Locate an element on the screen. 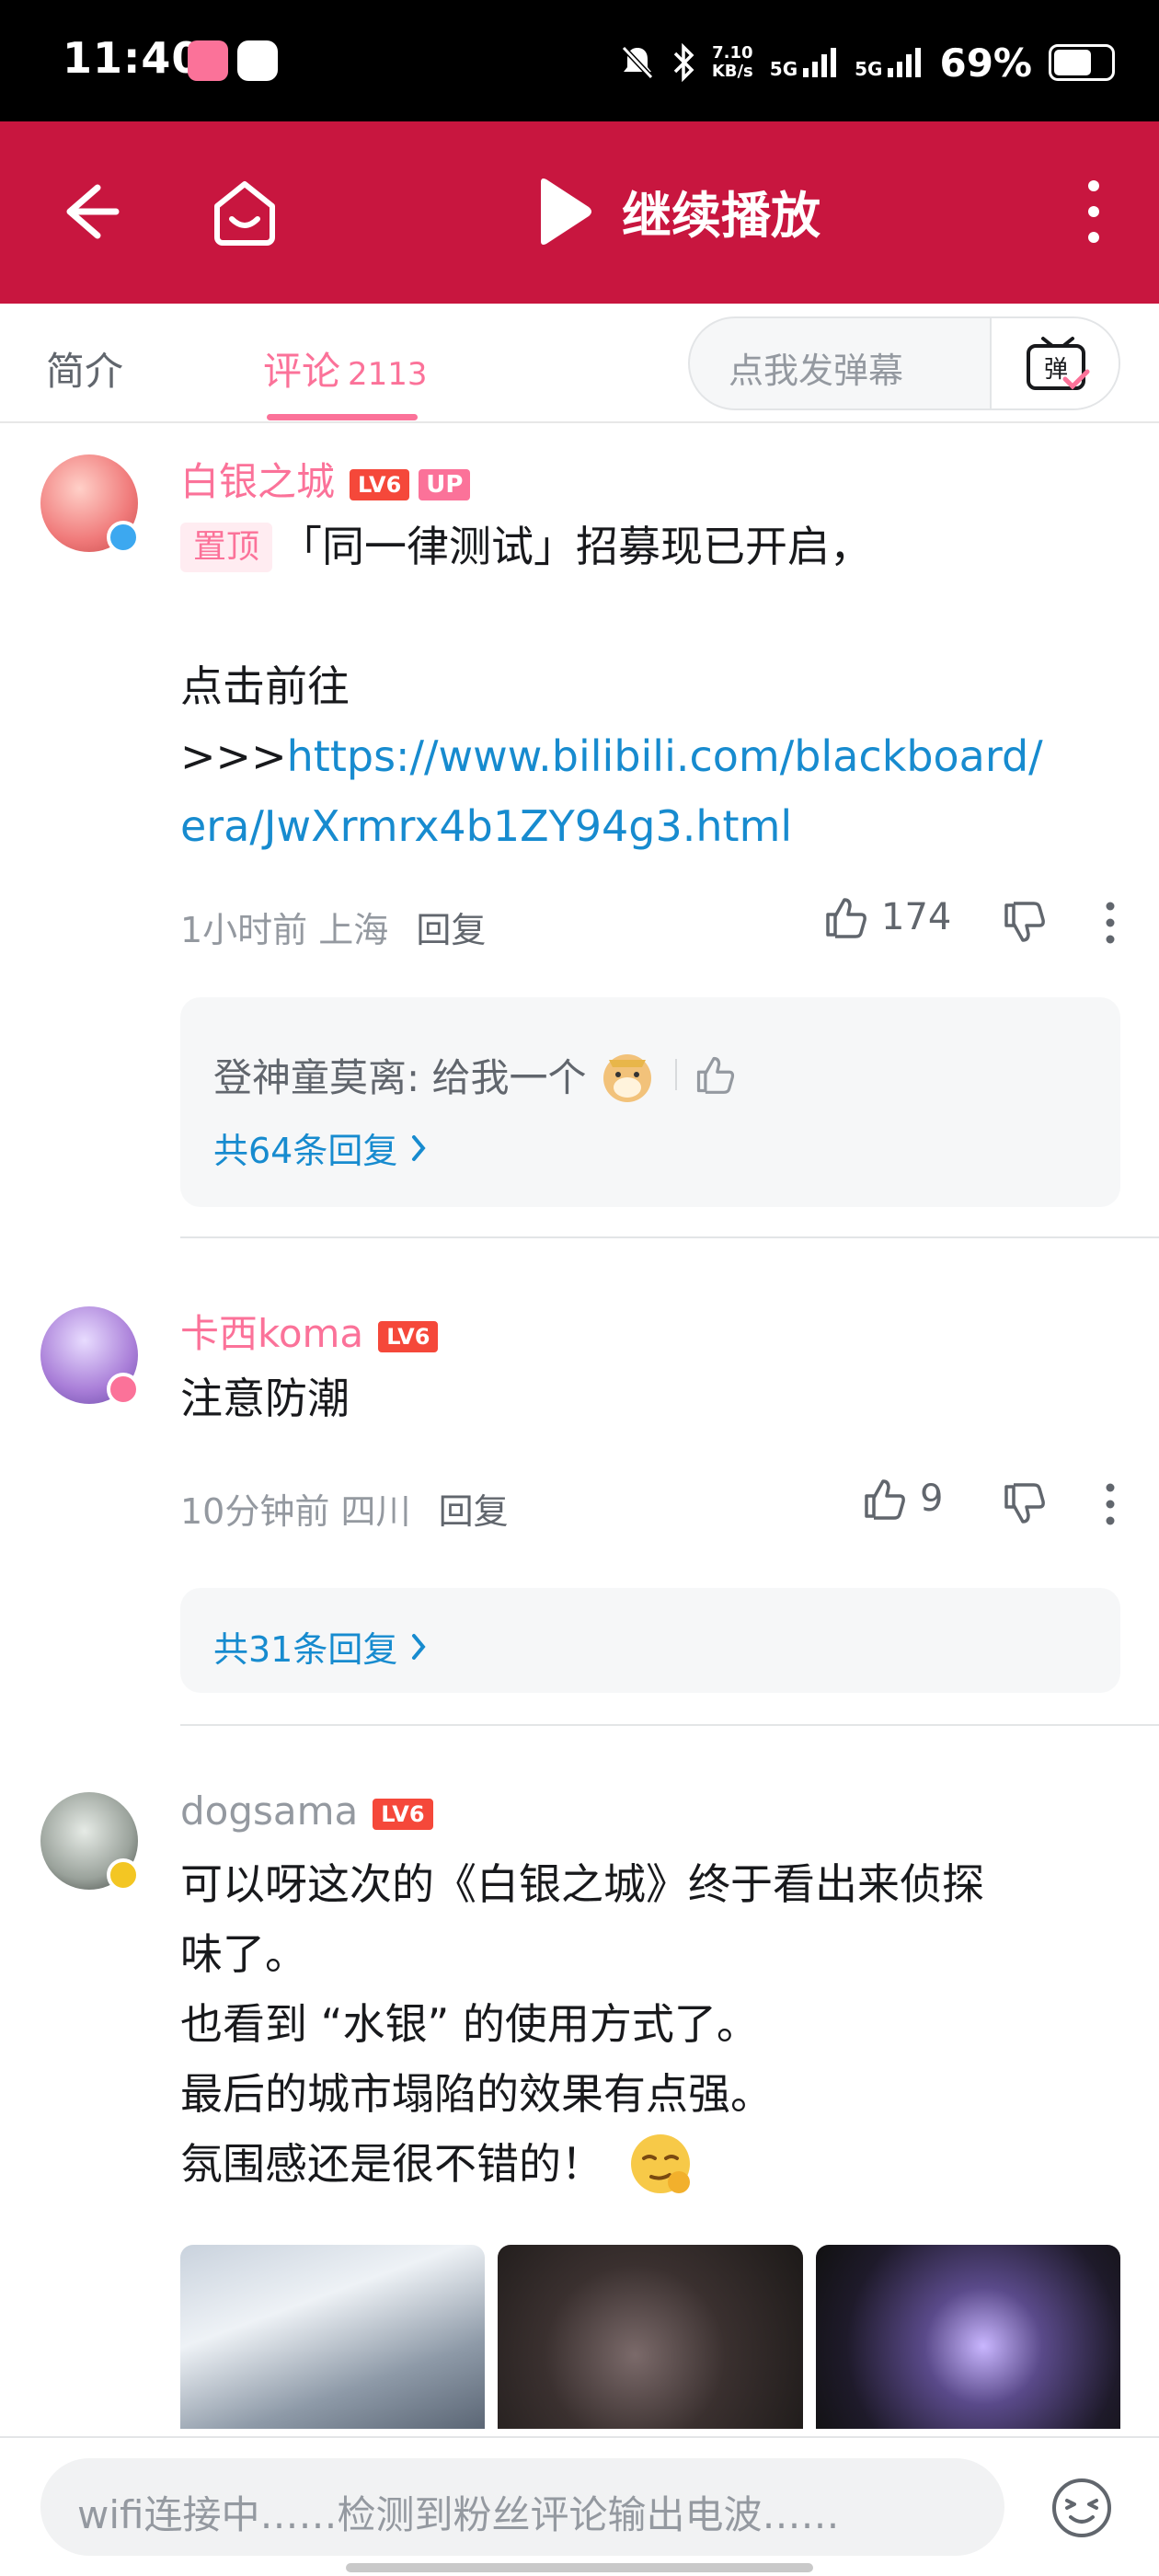 The height and width of the screenshot is (2576, 1159). speed-unit: KB/s is located at coordinates (732, 71).